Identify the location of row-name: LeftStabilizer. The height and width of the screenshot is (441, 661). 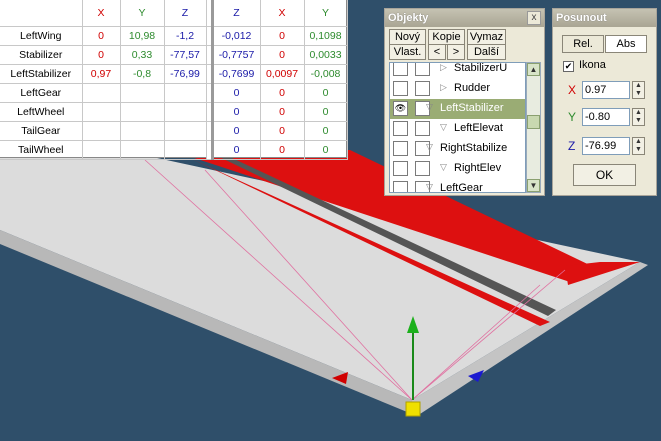
(41, 74).